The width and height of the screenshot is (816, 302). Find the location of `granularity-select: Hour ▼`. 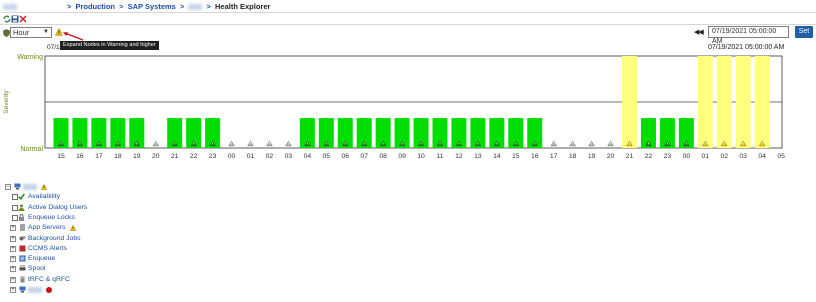

granularity-select: Hour ▼ is located at coordinates (31, 32).